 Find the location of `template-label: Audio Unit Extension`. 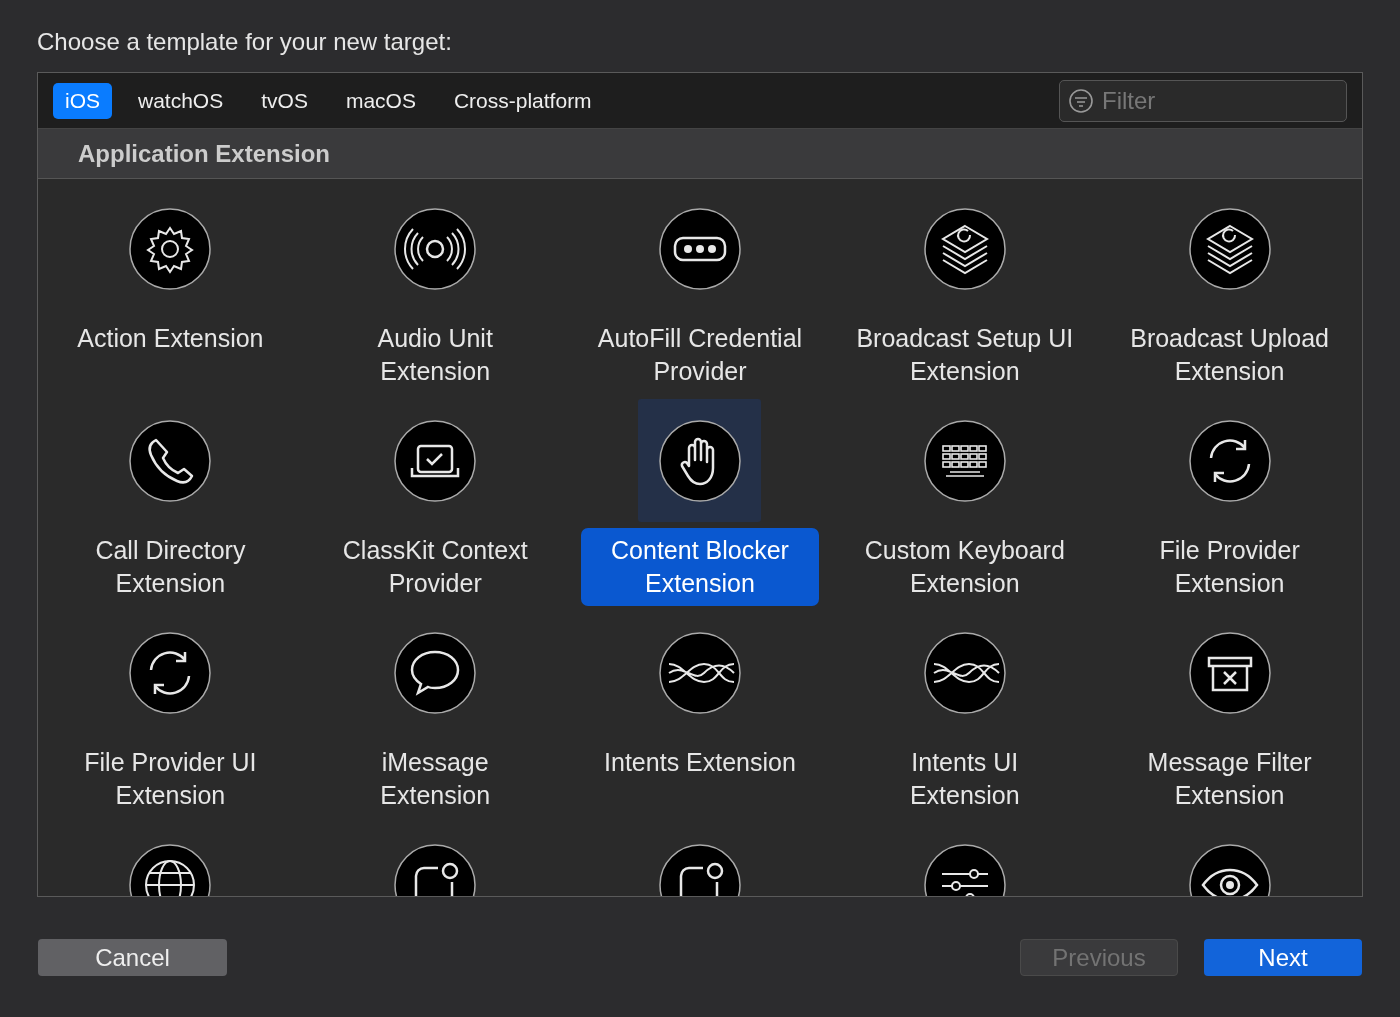

template-label: Audio Unit Extension is located at coordinates (435, 355).